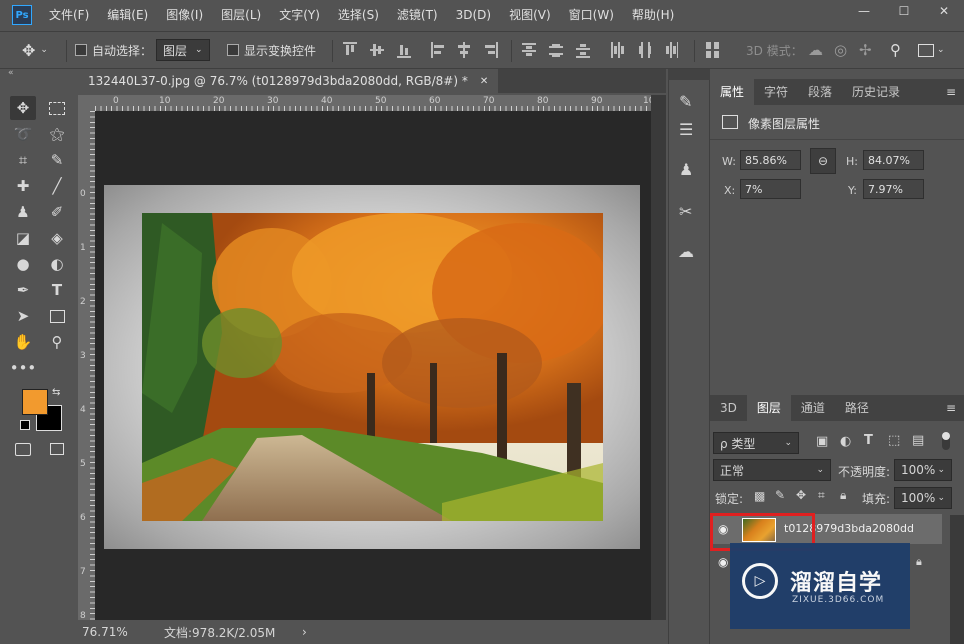 This screenshot has height=644, width=964. What do you see at coordinates (671, 50) in the screenshot?
I see `distribute-right-icon` at bounding box center [671, 50].